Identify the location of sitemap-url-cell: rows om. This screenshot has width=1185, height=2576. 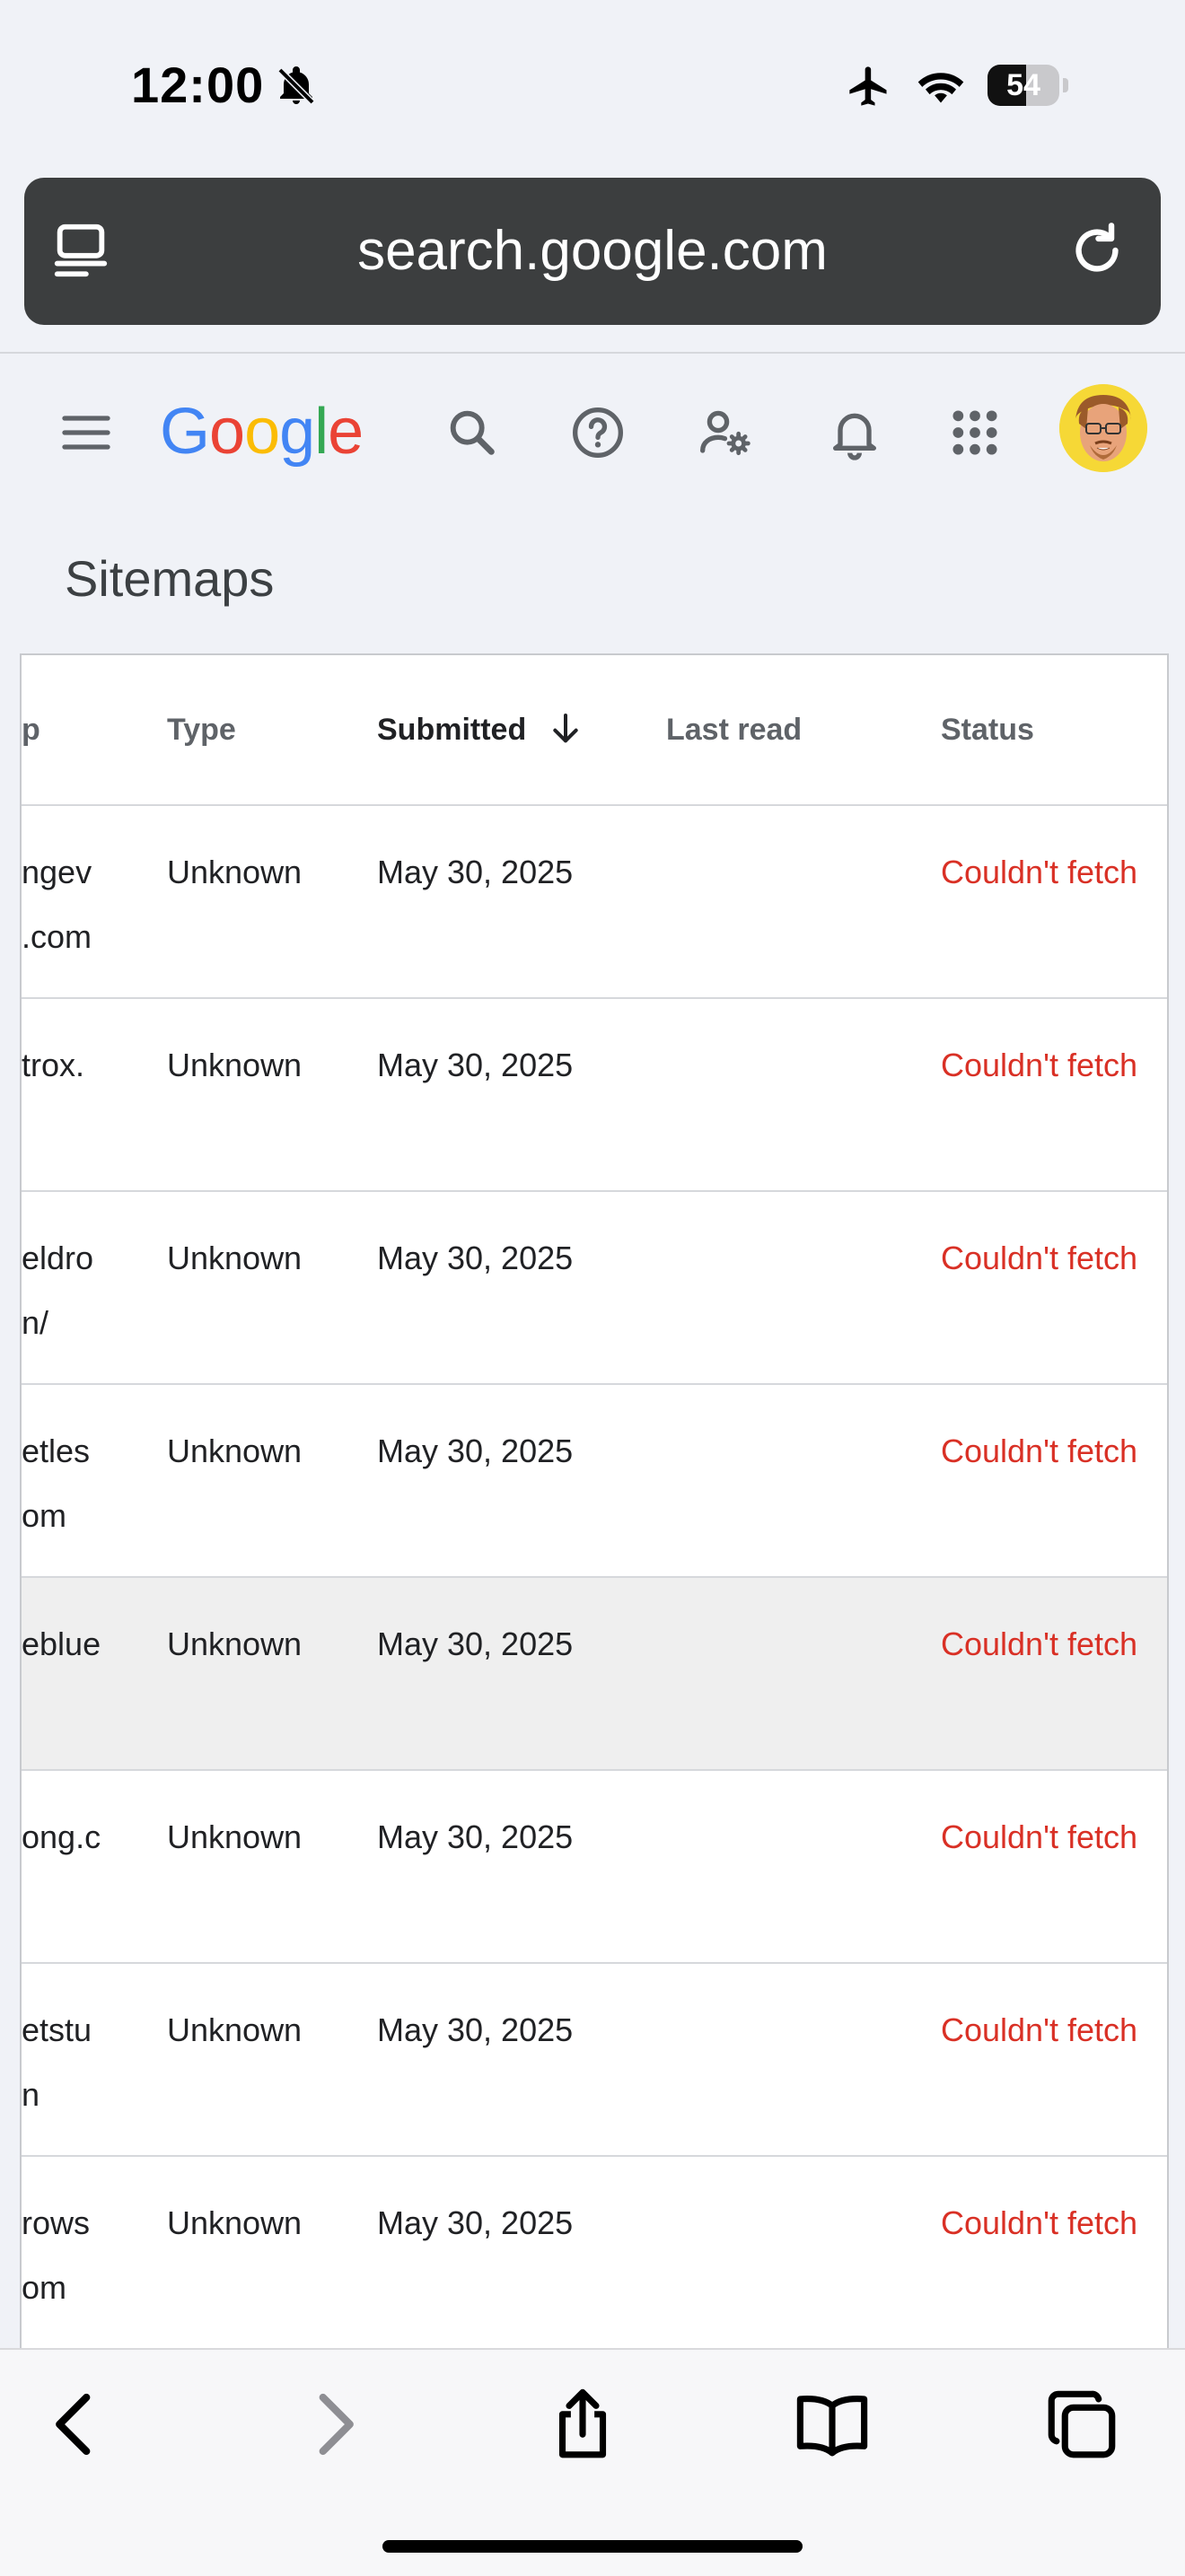
(56, 2255).